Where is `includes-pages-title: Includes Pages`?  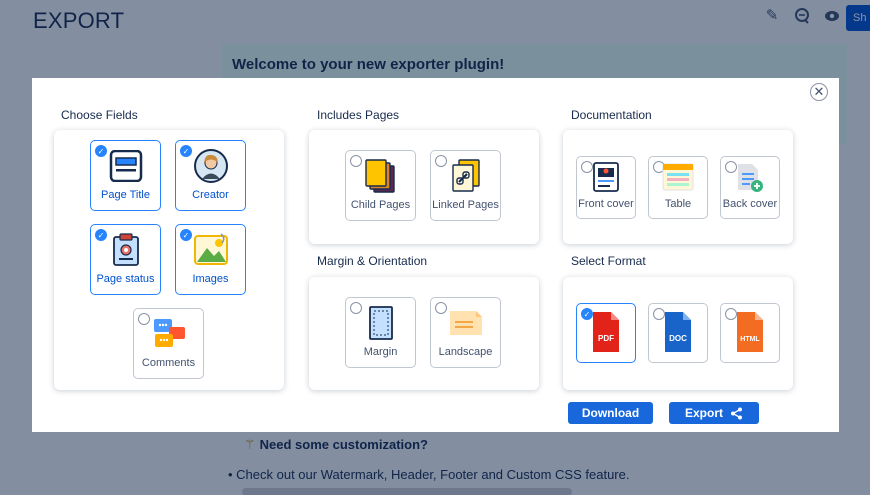 includes-pages-title: Includes Pages is located at coordinates (358, 115).